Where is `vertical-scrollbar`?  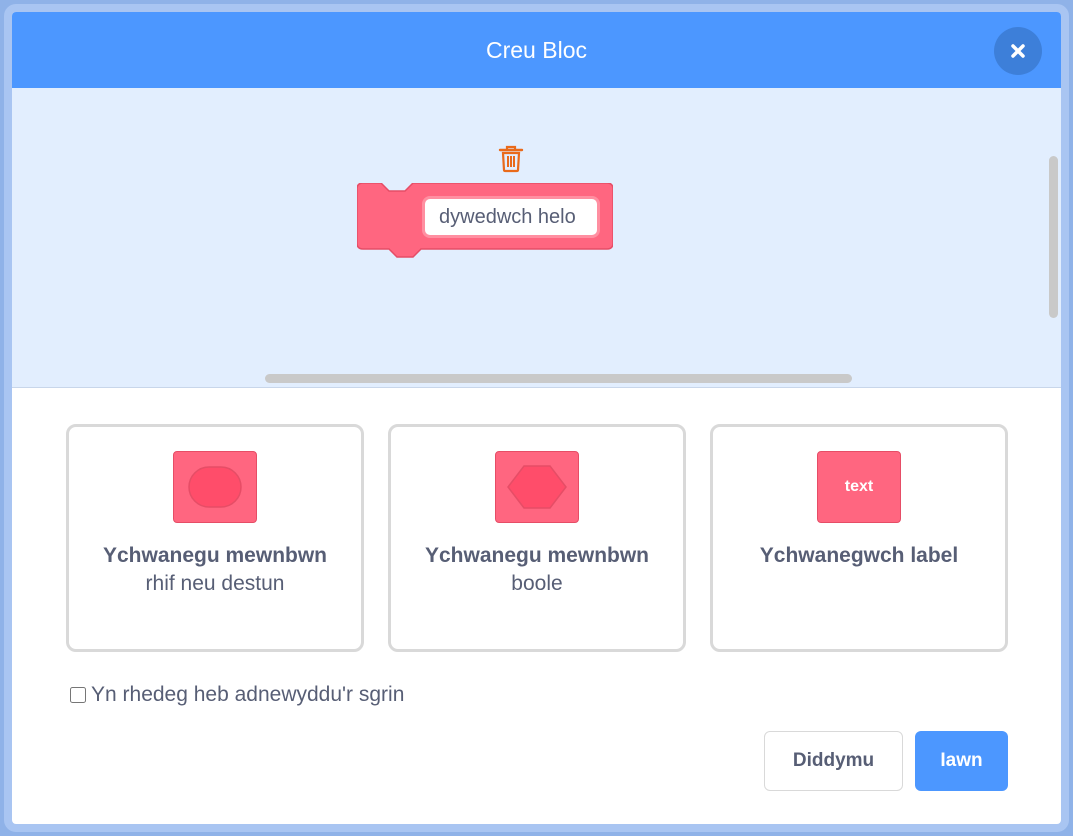 vertical-scrollbar is located at coordinates (1053, 237).